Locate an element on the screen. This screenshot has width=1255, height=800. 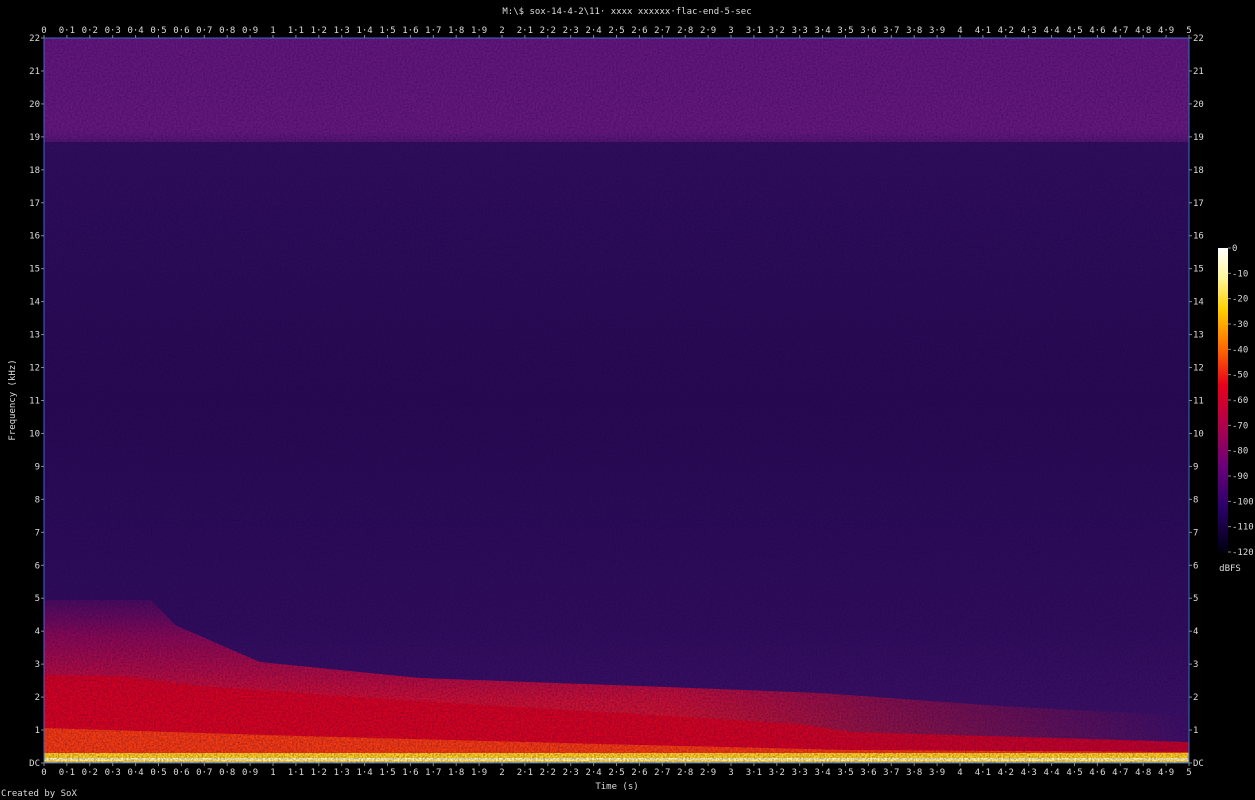
x-tick-label-bottom: 4·3 is located at coordinates (1029, 773).